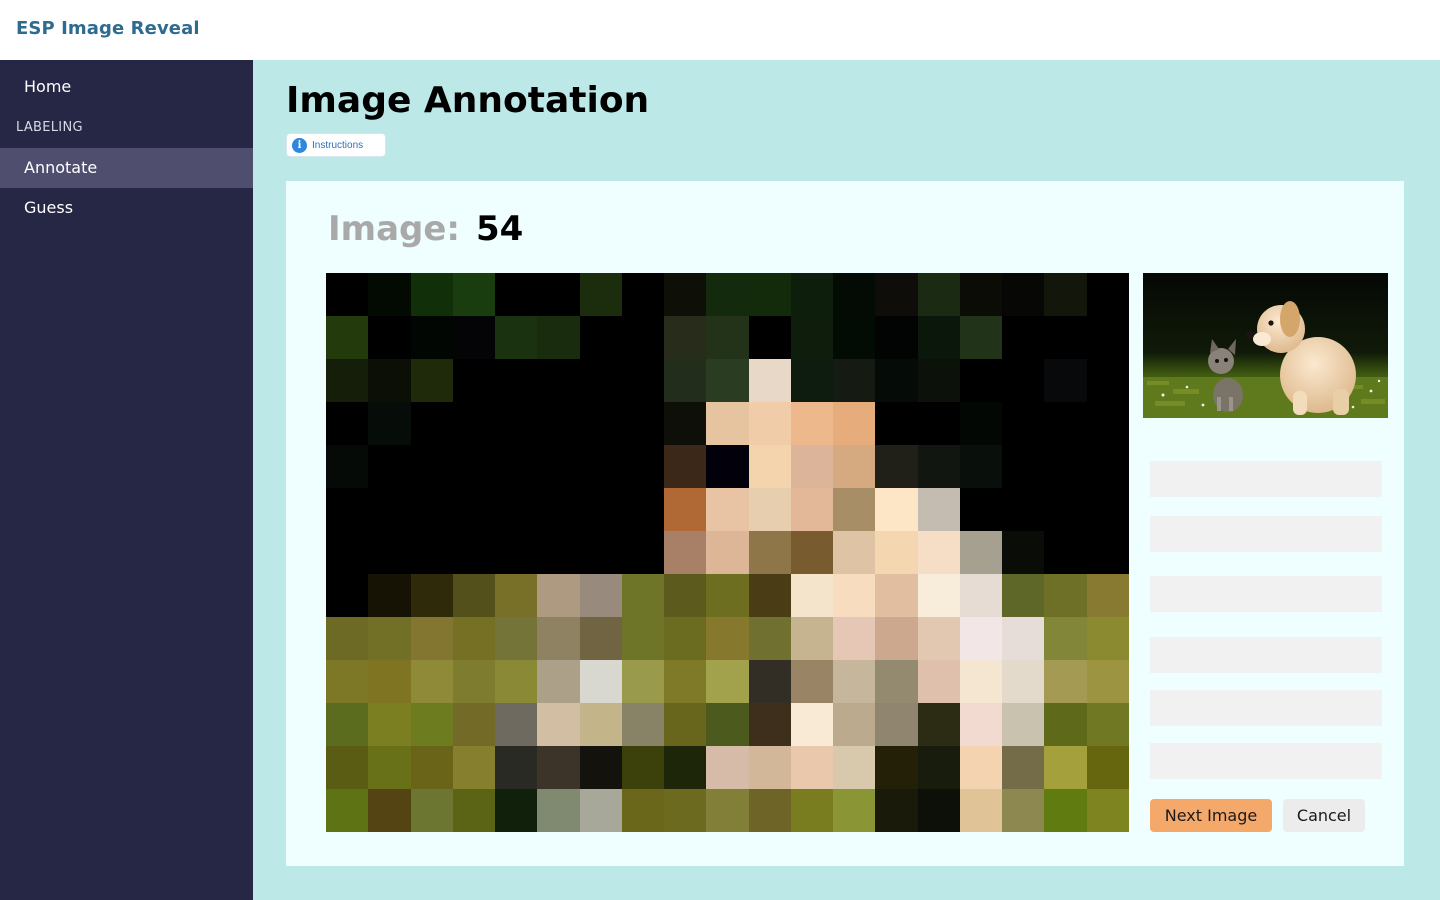 This screenshot has height=900, width=1440. Describe the element at coordinates (468, 100) in the screenshot. I see `page-title: Image Annotation` at that location.